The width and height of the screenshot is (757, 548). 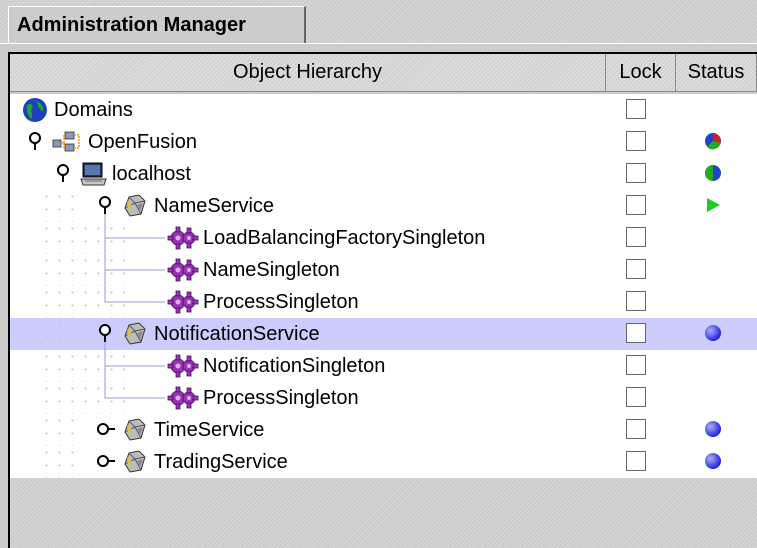 I want to click on empty-panel-area, so click(x=383, y=513).